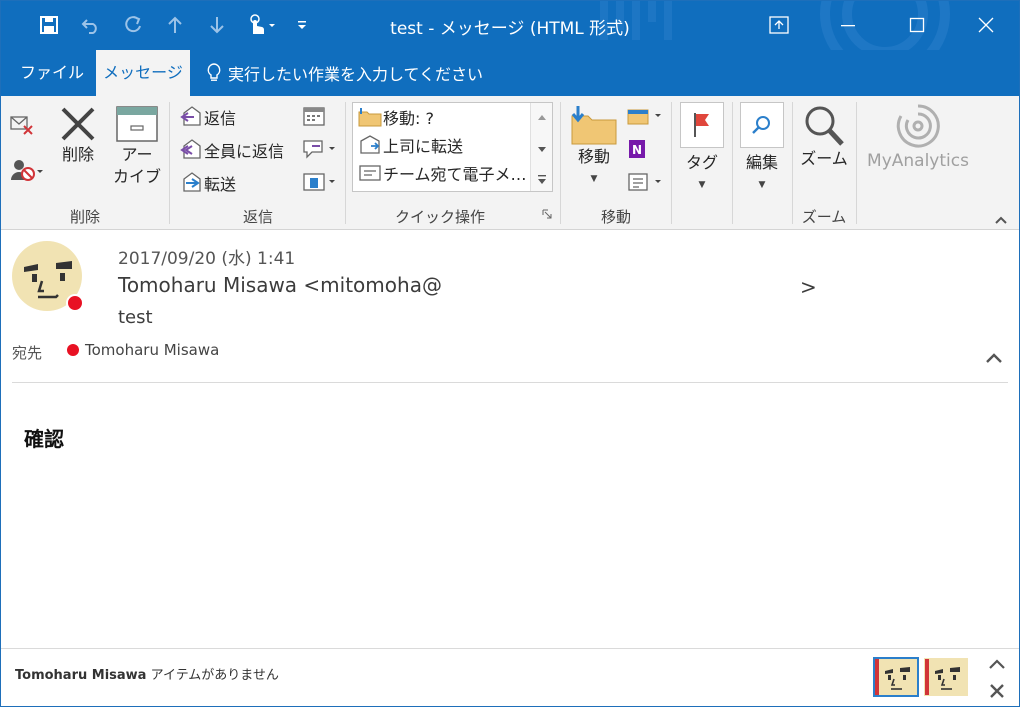  Describe the element at coordinates (52, 73) in the screenshot. I see `tab-file: ファイル` at that location.